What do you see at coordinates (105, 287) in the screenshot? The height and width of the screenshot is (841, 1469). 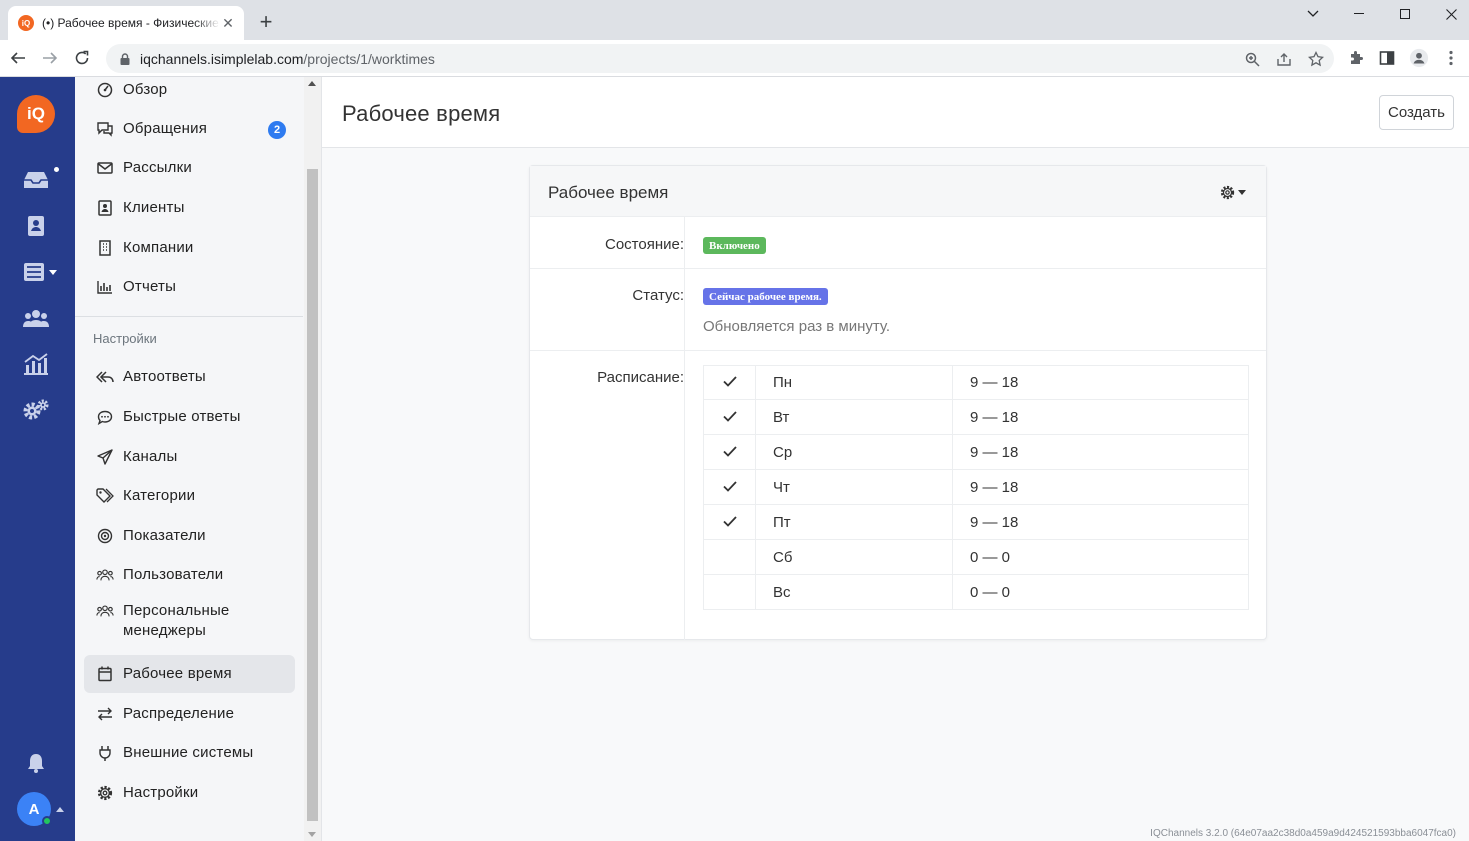 I see `bar-chart-icon` at bounding box center [105, 287].